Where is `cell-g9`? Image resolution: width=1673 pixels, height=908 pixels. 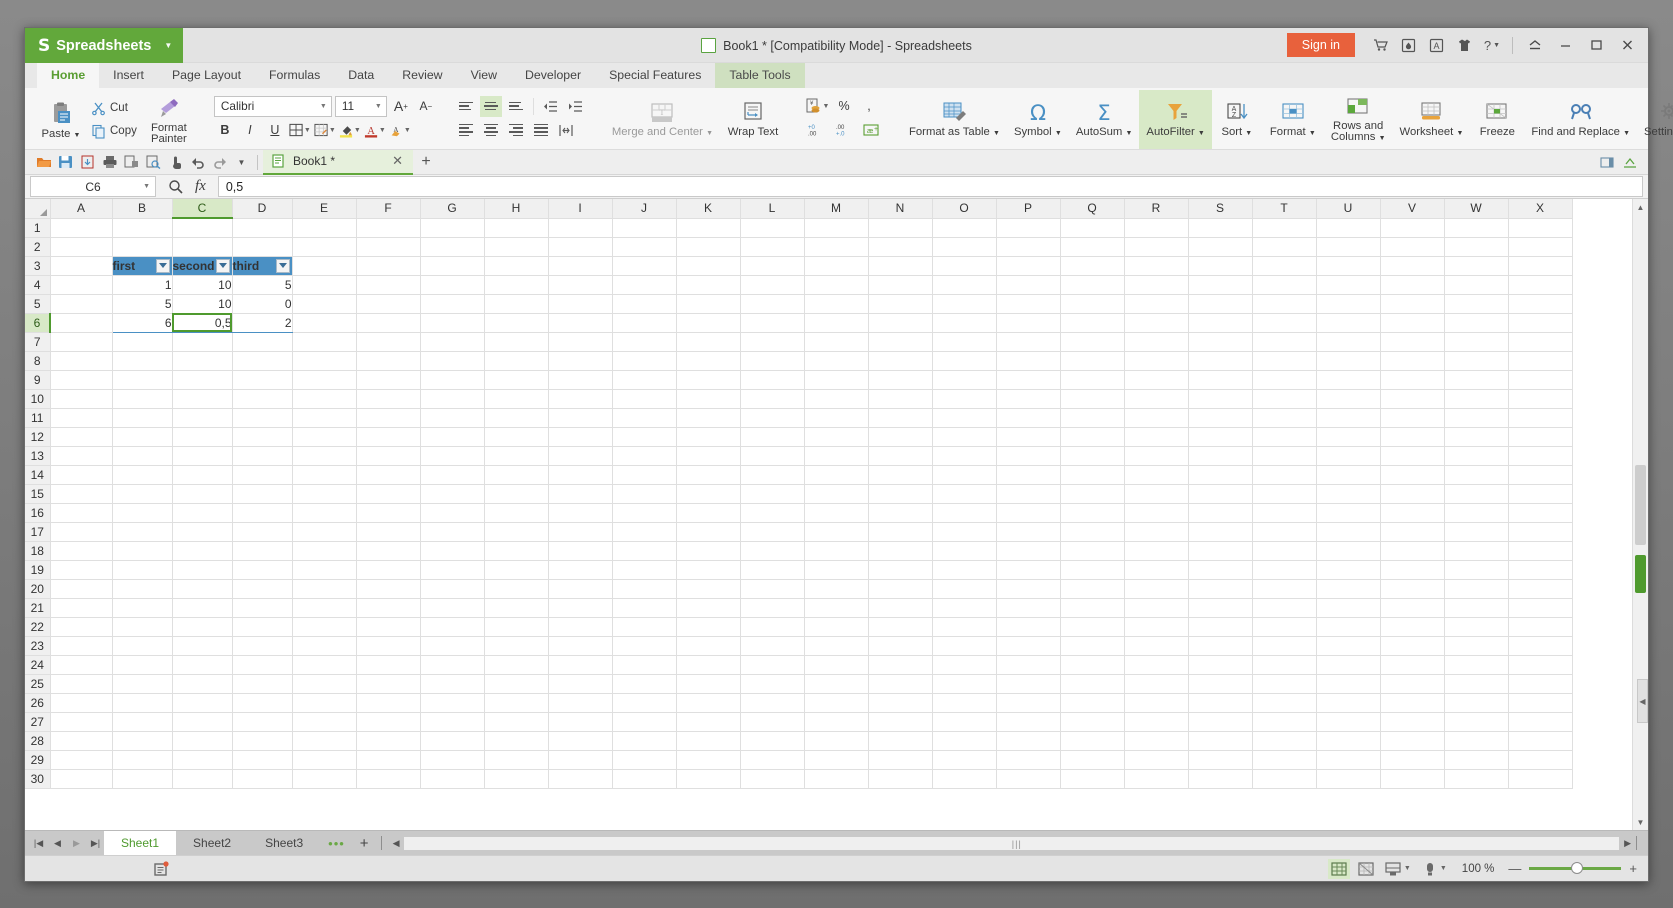
cell-g9 is located at coordinates (452, 380).